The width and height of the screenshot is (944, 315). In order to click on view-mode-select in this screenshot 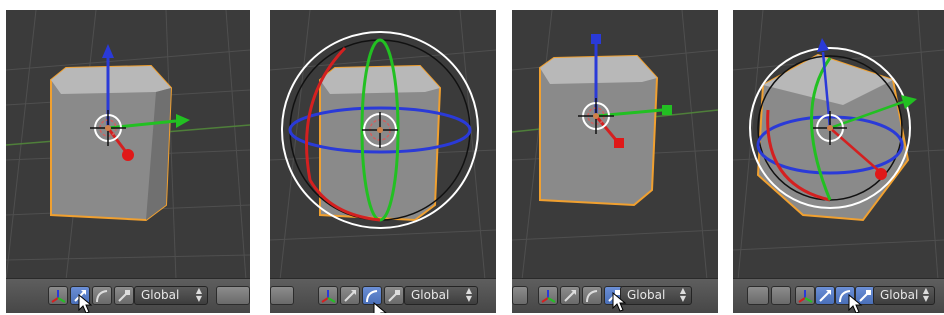, I will do `click(282, 295)`.